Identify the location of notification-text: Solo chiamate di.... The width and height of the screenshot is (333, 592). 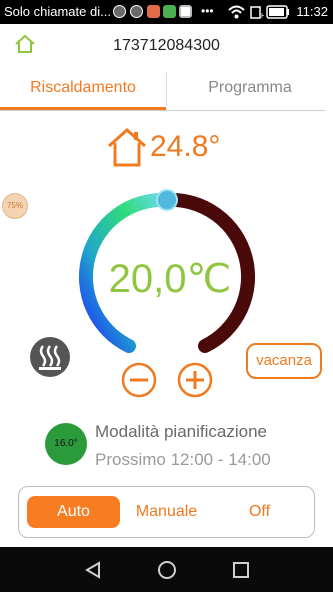
(57, 11).